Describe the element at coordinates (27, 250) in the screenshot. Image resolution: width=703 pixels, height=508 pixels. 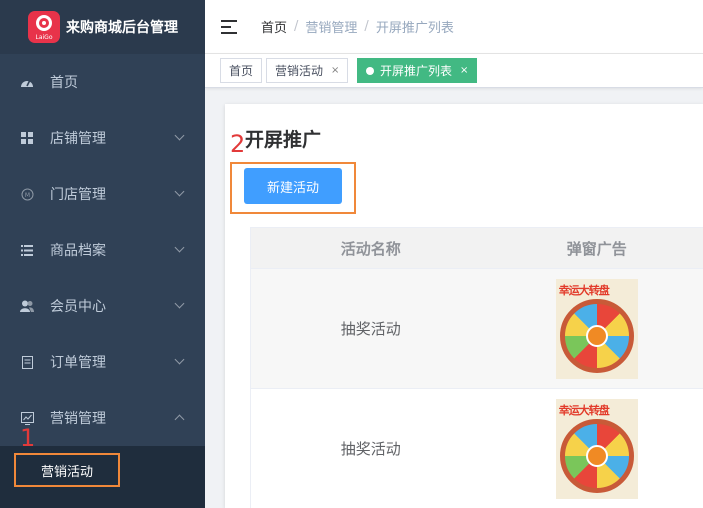
I see `list-icon` at that location.